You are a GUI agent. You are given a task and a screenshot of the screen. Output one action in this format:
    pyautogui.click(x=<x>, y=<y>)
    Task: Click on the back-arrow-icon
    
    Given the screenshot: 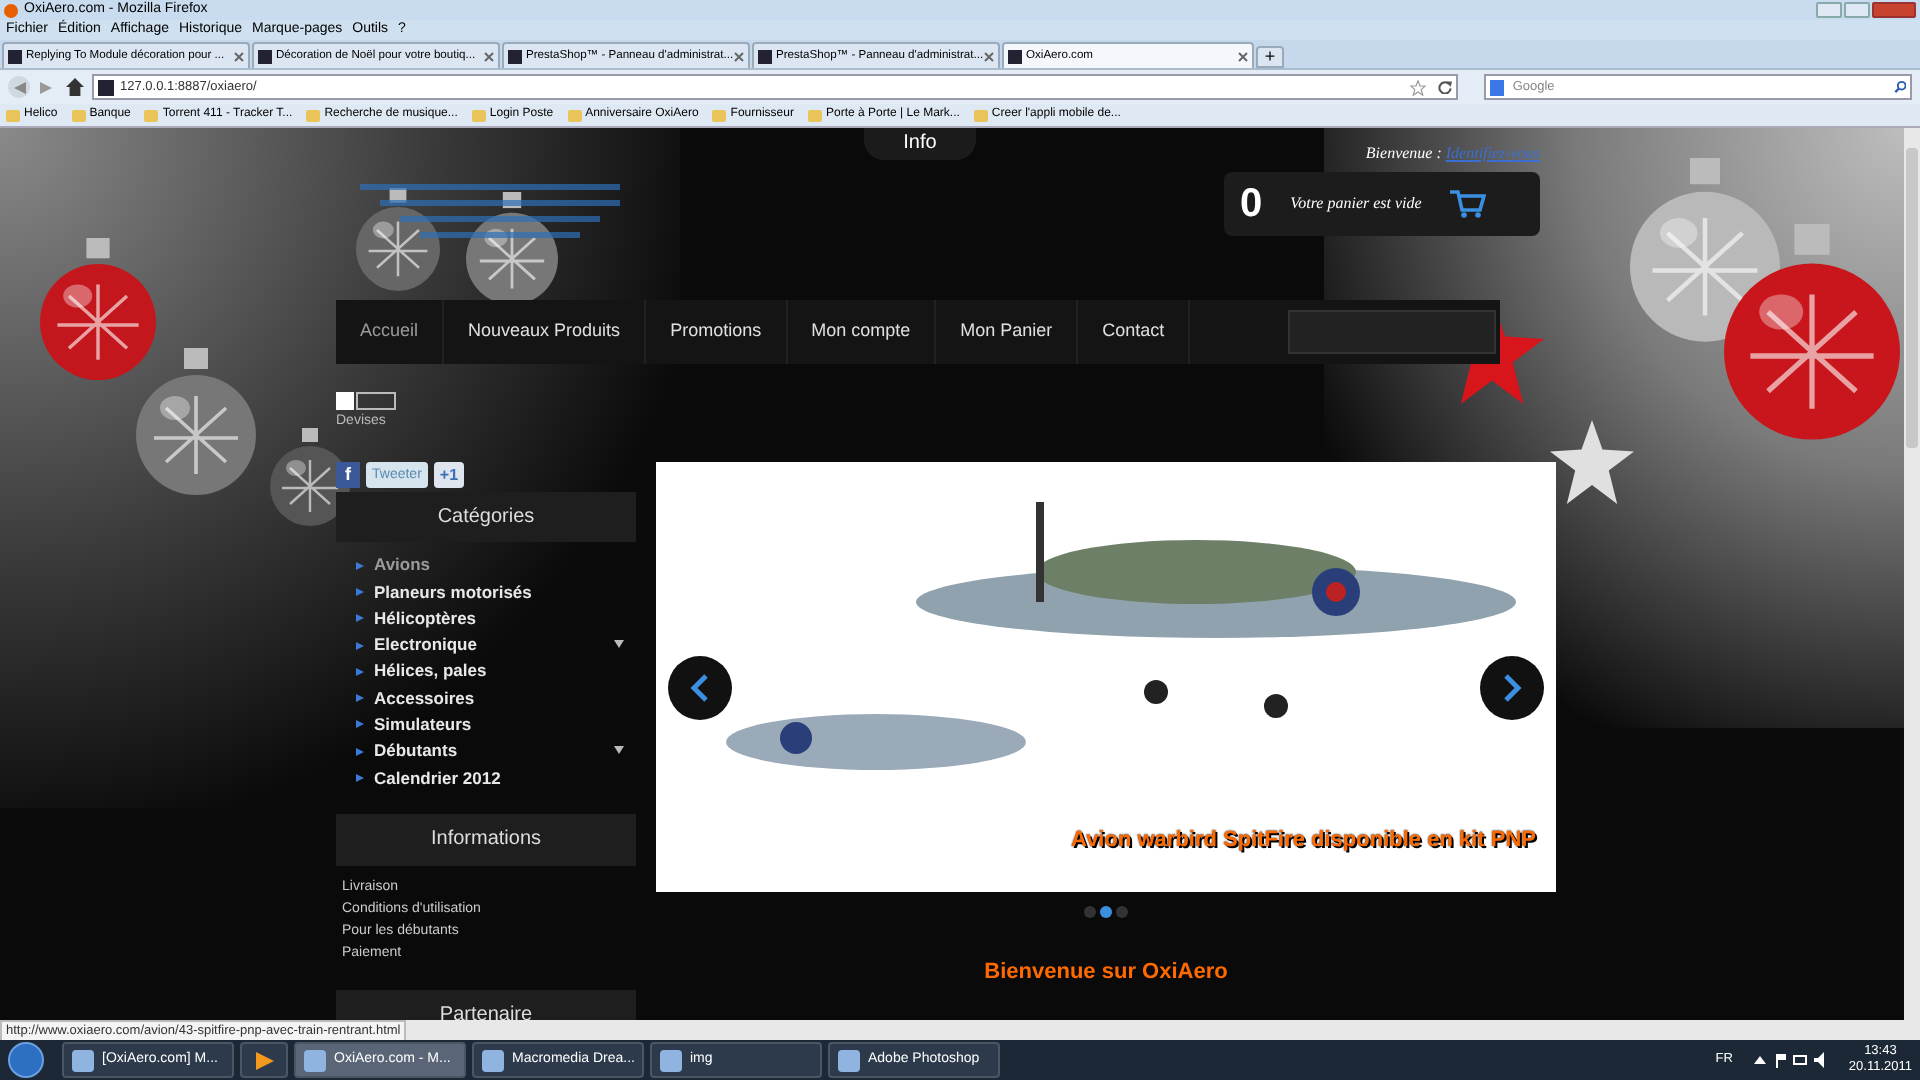 What is the action you would take?
    pyautogui.click(x=19, y=87)
    